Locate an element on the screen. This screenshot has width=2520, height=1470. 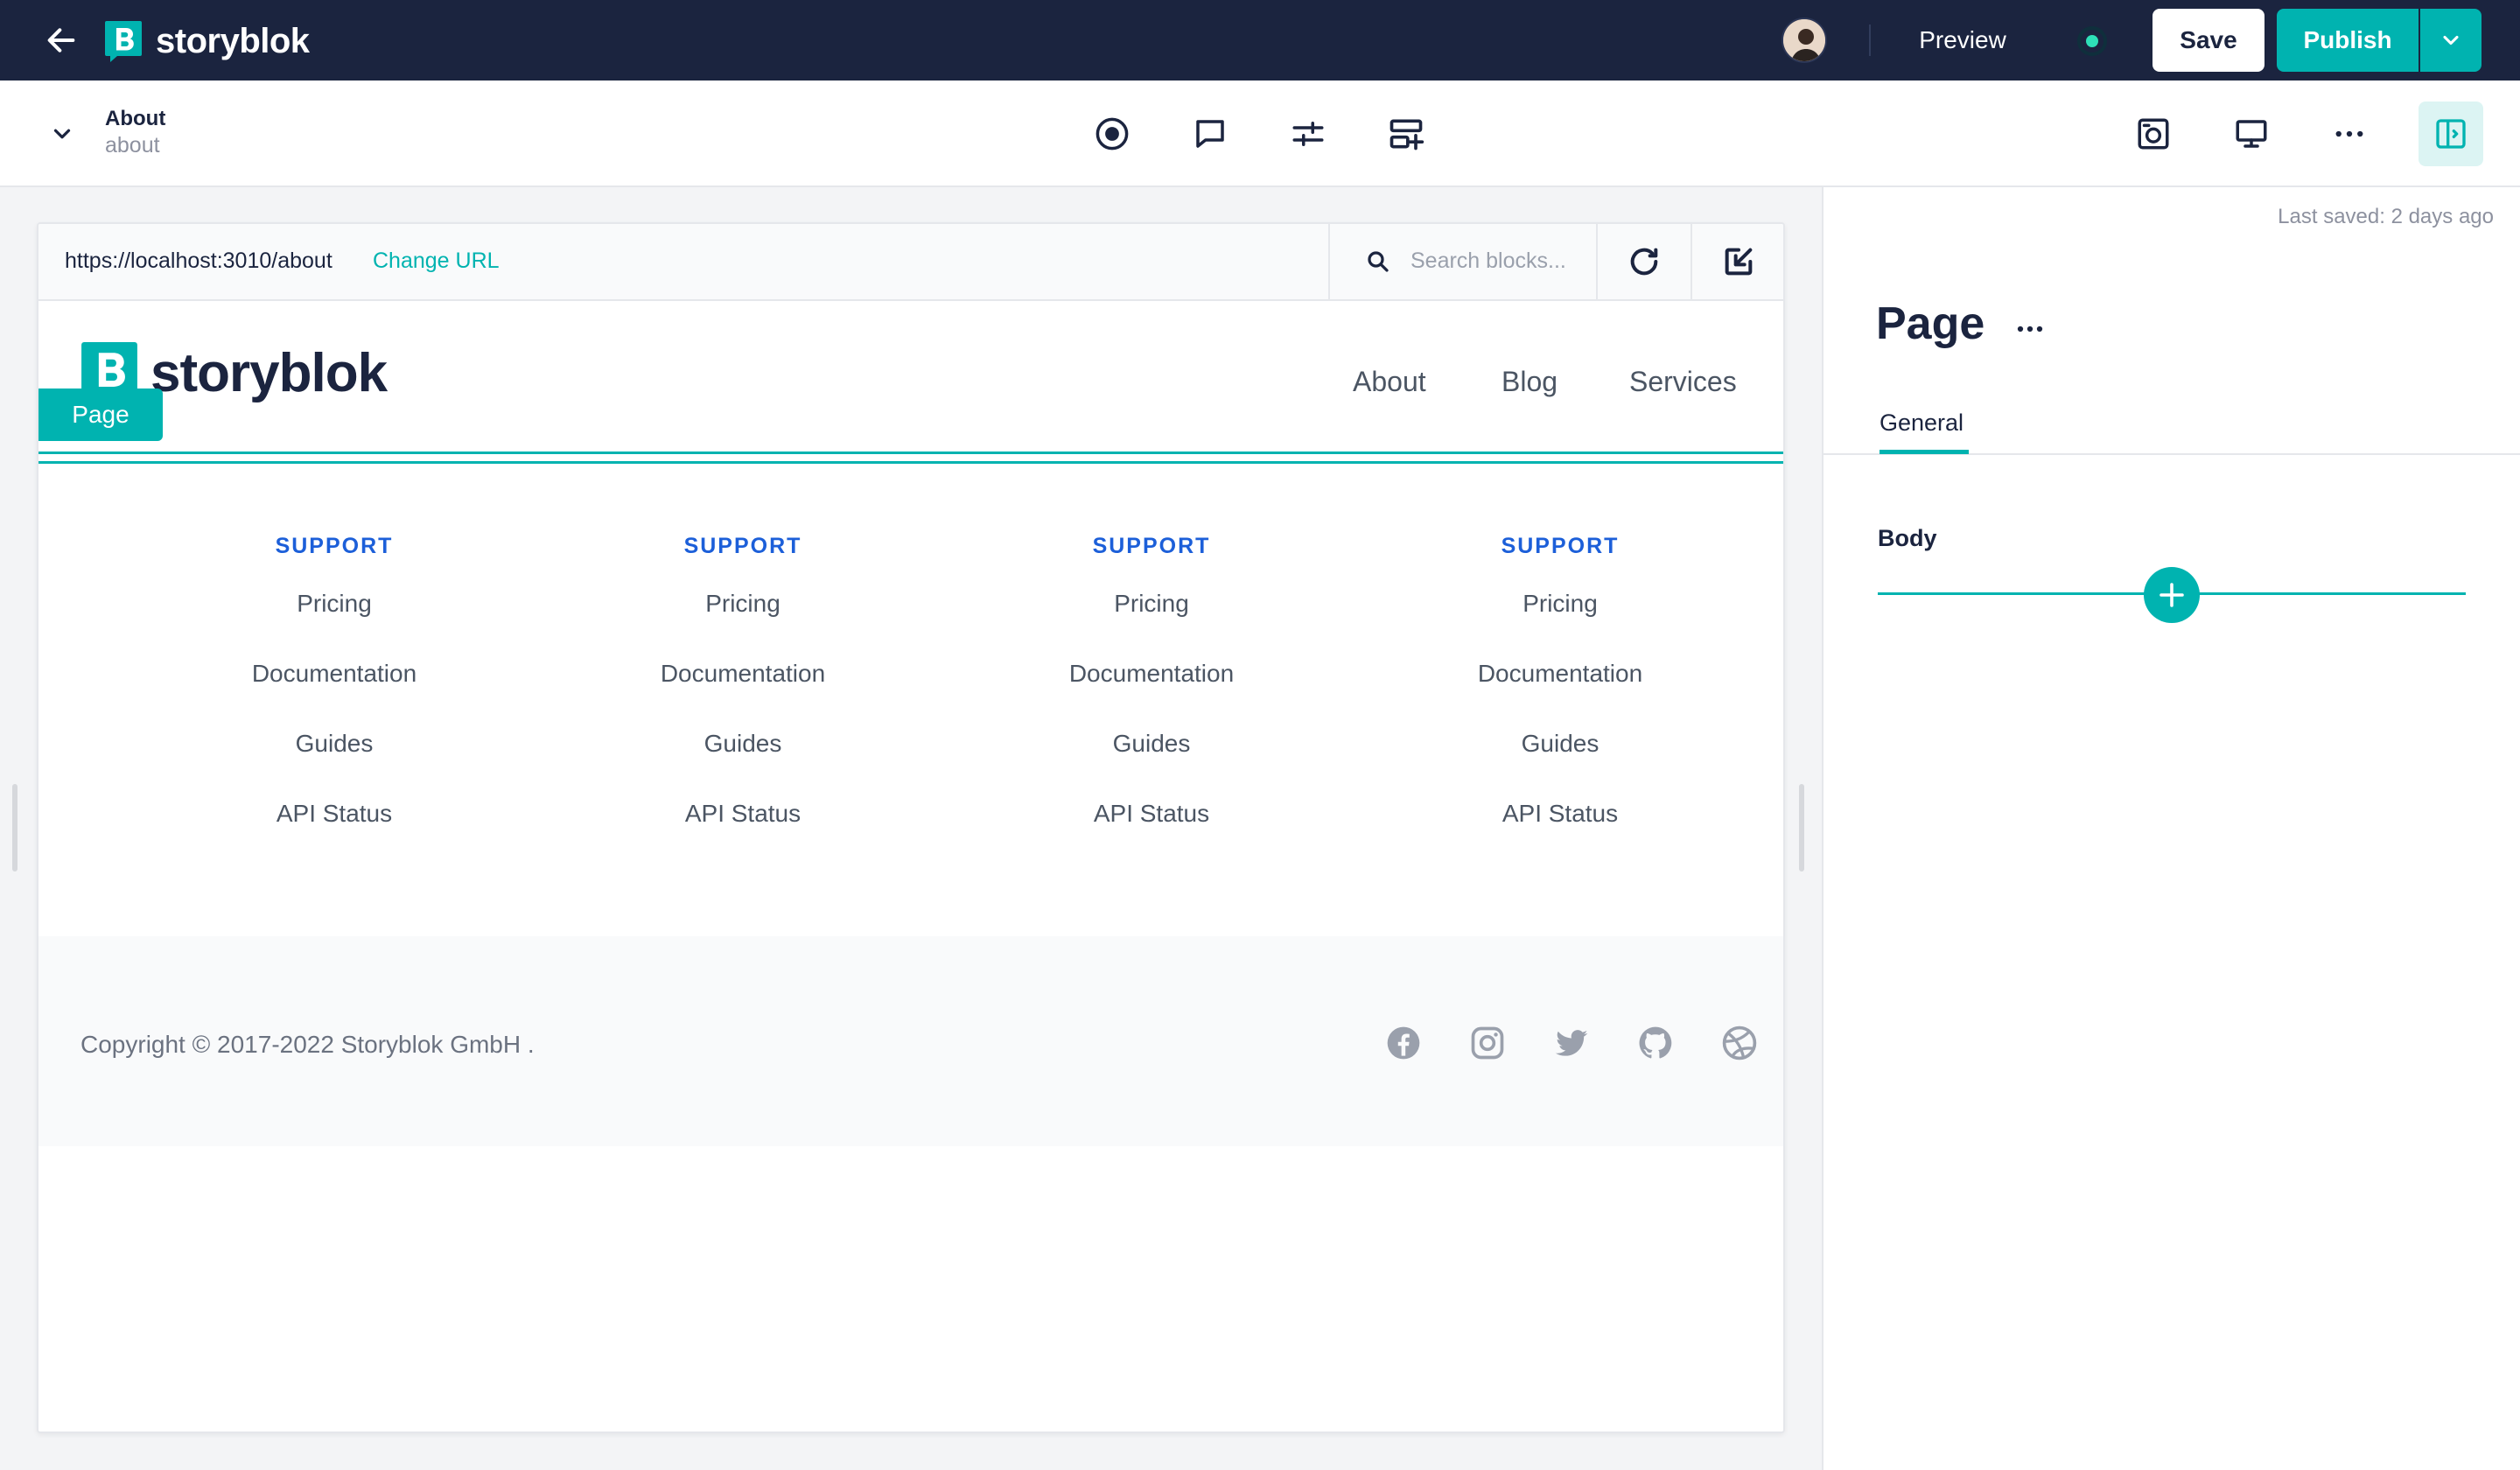
dribbble-icon is located at coordinates (1739, 1043).